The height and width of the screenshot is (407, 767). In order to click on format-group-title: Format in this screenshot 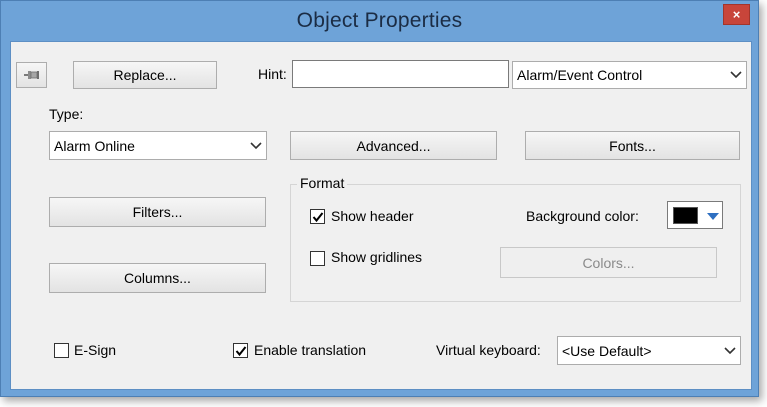, I will do `click(322, 183)`.